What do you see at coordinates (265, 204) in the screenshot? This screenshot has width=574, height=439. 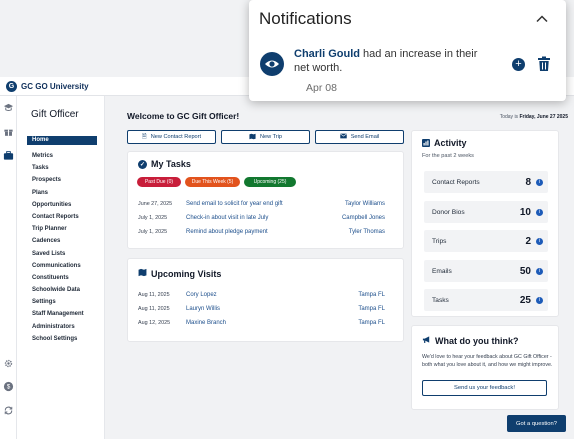 I see `task-link: Send email to solicit for year end gift` at bounding box center [265, 204].